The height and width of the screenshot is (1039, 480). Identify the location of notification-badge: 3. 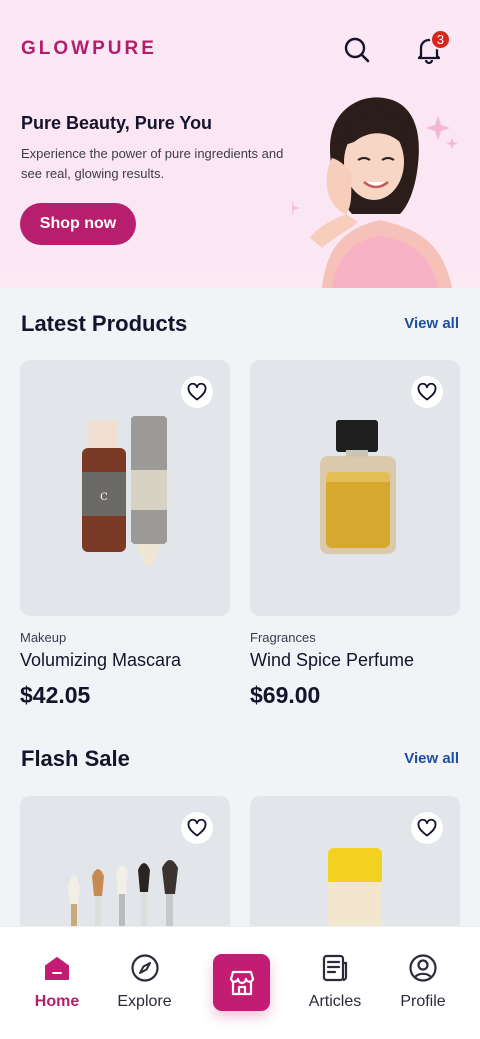
(440, 39).